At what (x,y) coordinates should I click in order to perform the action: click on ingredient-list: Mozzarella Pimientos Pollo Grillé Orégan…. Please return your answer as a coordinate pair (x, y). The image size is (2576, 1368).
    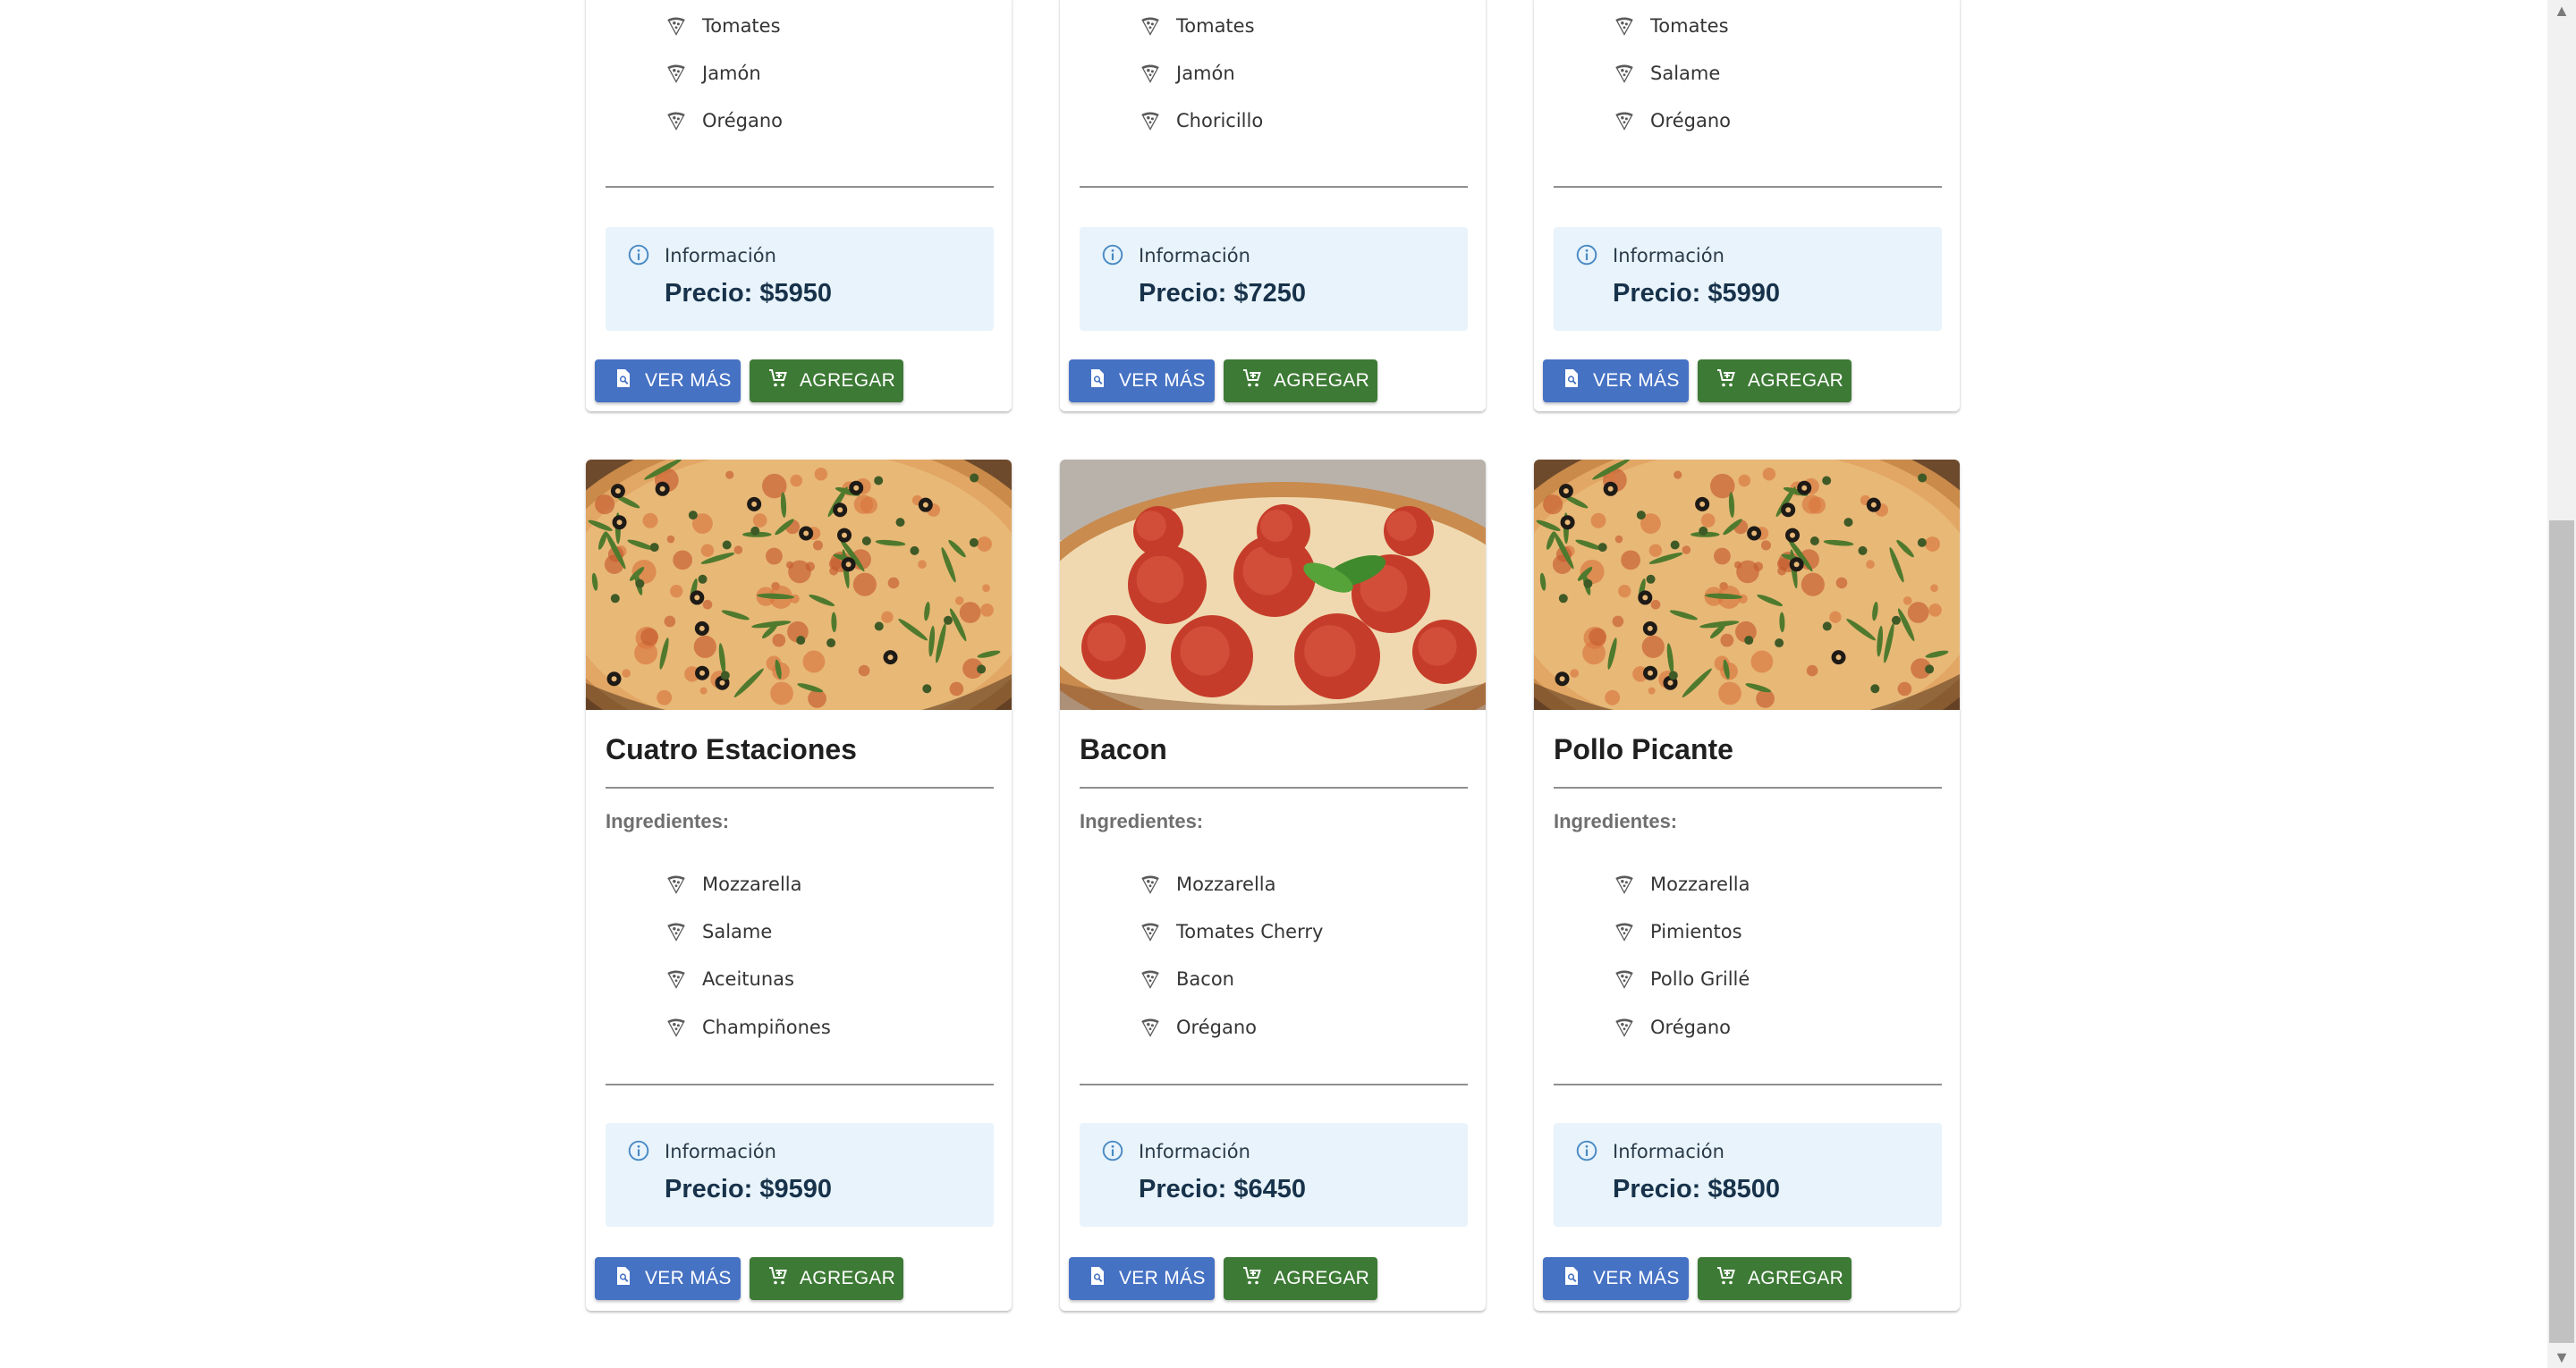
    Looking at the image, I should click on (1681, 956).